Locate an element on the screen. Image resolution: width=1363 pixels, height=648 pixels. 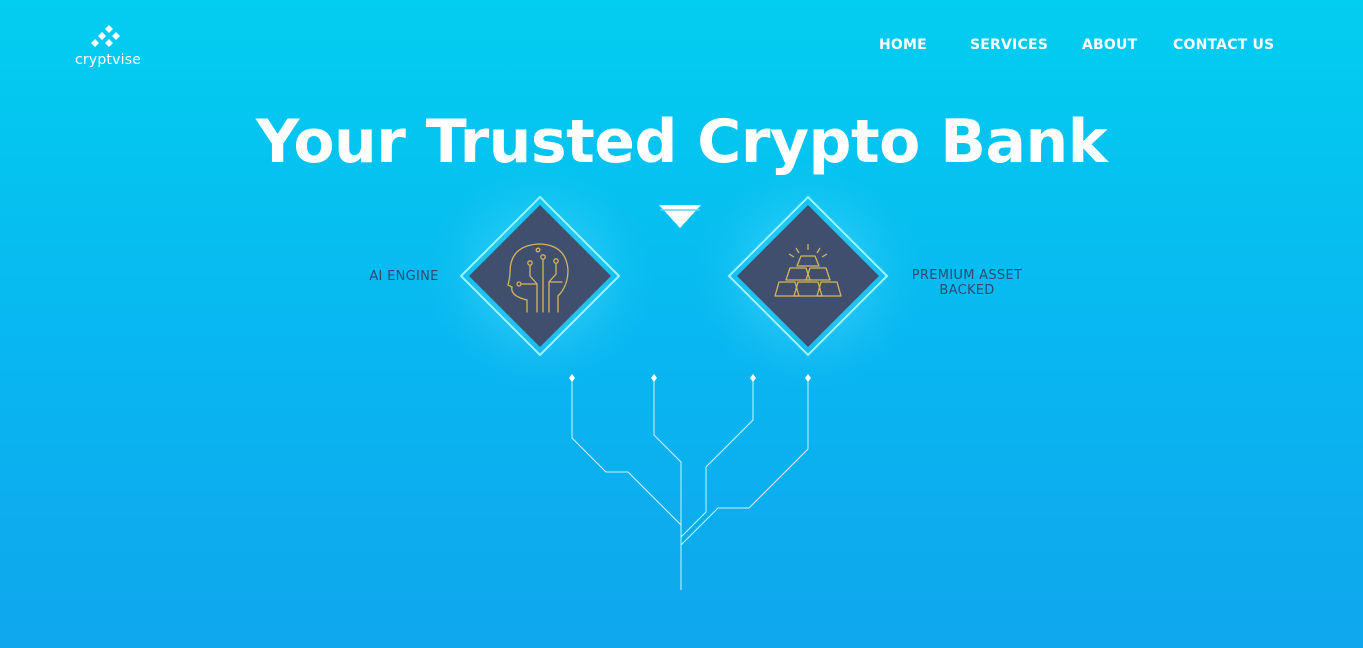
scroll-down-arrow-icon is located at coordinates (680, 216).